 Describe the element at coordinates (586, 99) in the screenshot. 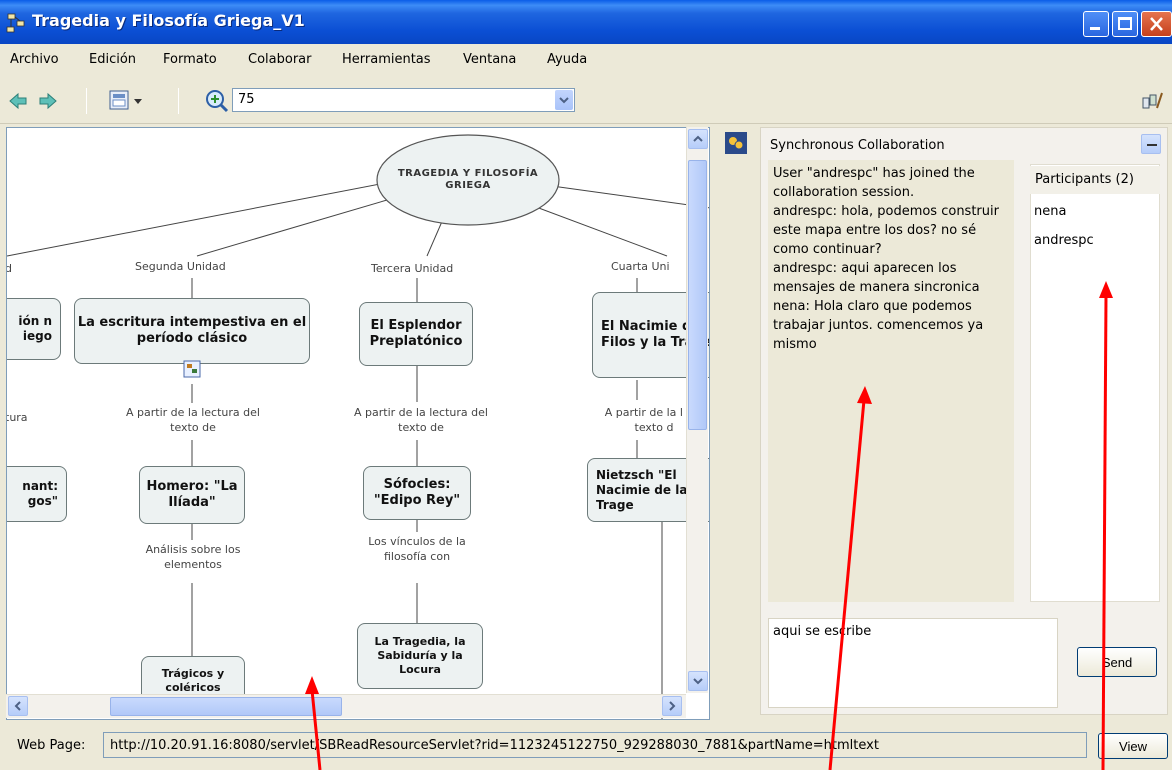

I see `toolbar` at that location.